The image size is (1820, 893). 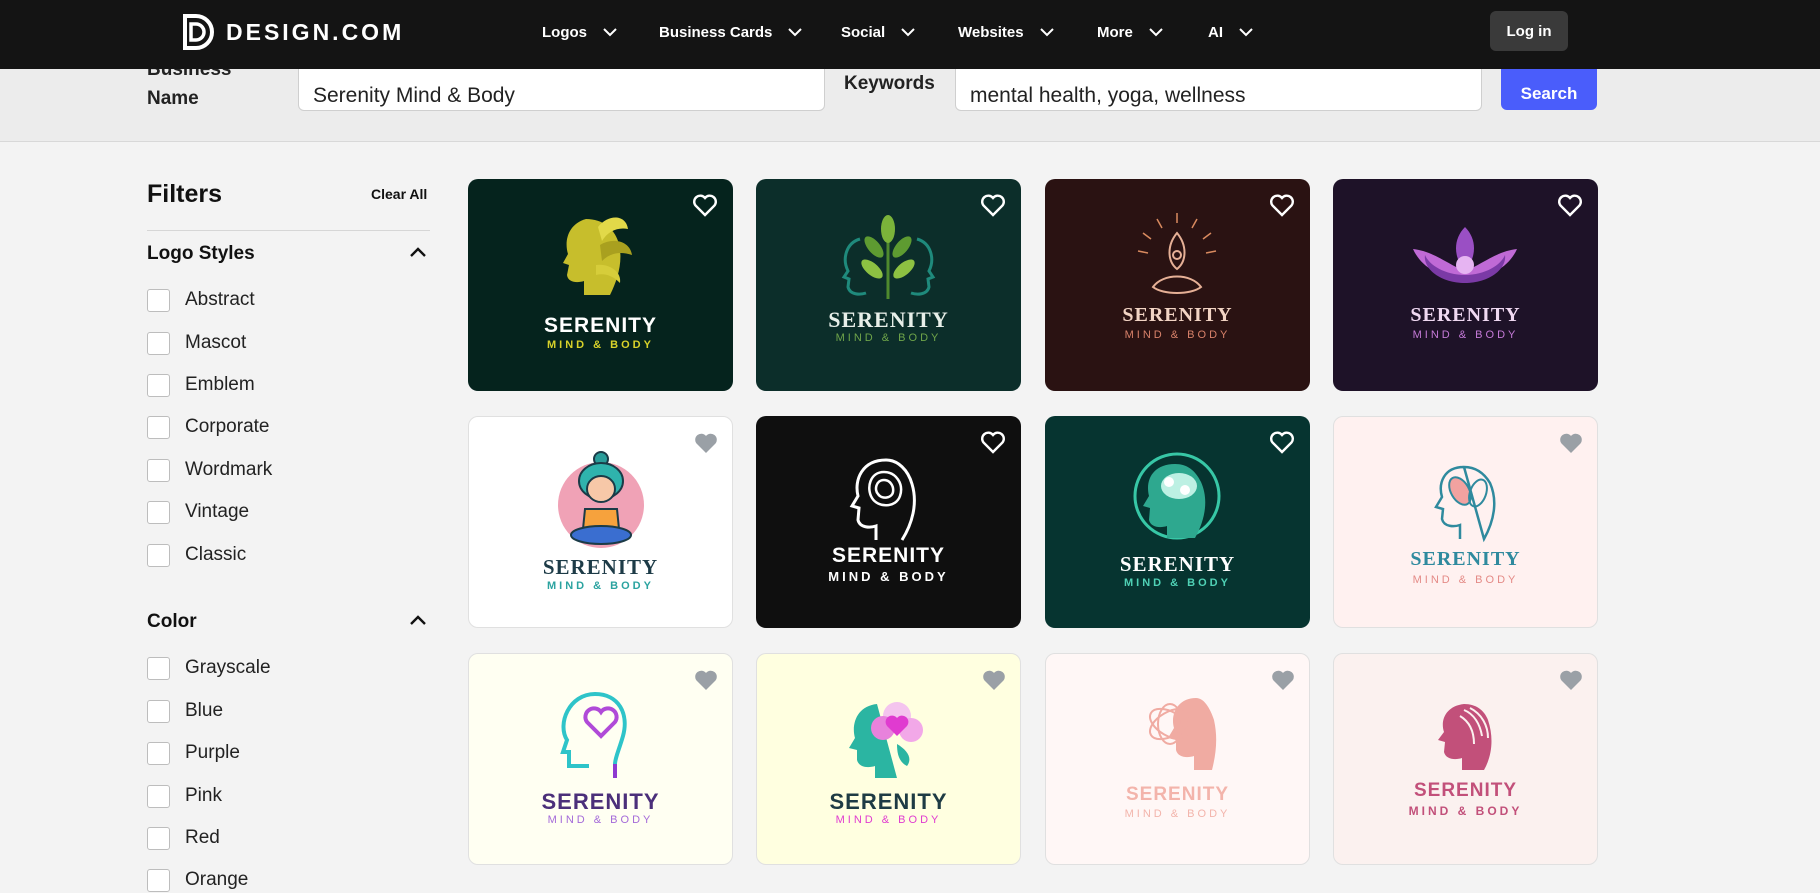 I want to click on filter-option-abstract: Abstract, so click(x=201, y=300).